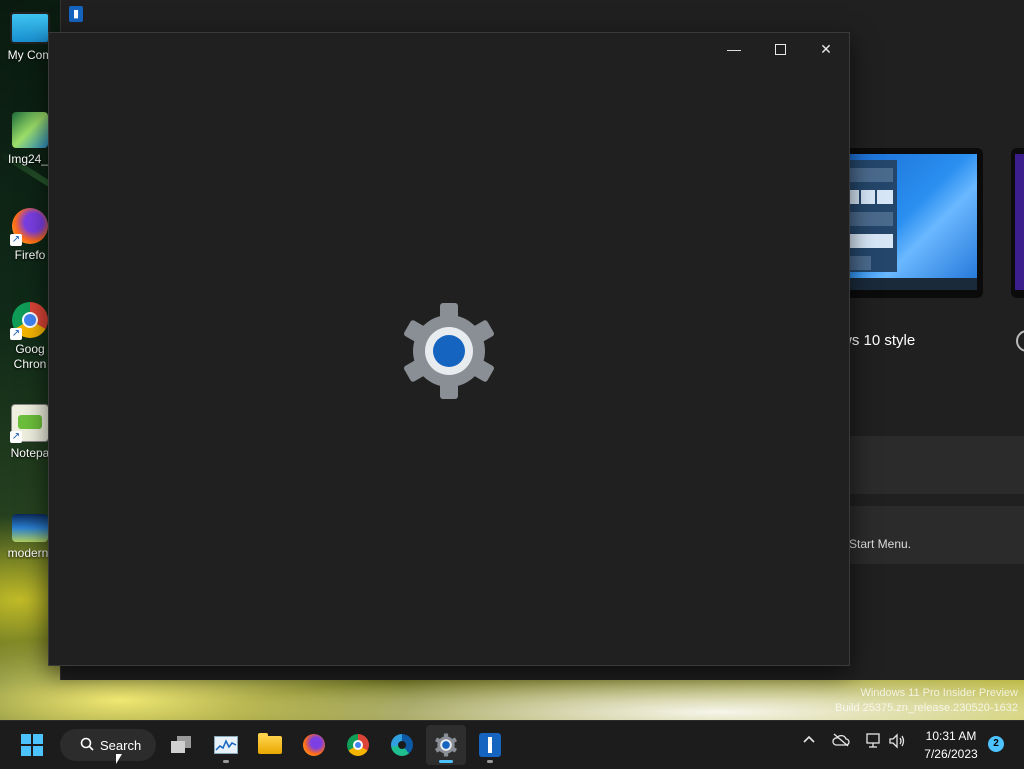 The height and width of the screenshot is (769, 1024). What do you see at coordinates (897, 742) in the screenshot?
I see `volume-icon` at bounding box center [897, 742].